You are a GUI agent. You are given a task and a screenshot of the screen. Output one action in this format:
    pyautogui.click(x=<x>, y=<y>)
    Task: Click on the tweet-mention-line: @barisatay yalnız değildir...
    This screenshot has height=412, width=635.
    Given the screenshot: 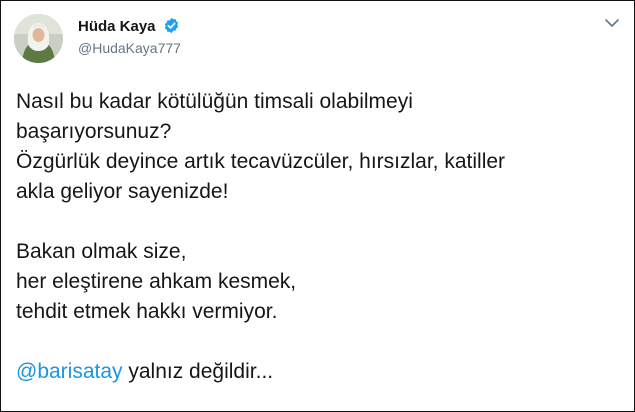 What is the action you would take?
    pyautogui.click(x=321, y=372)
    